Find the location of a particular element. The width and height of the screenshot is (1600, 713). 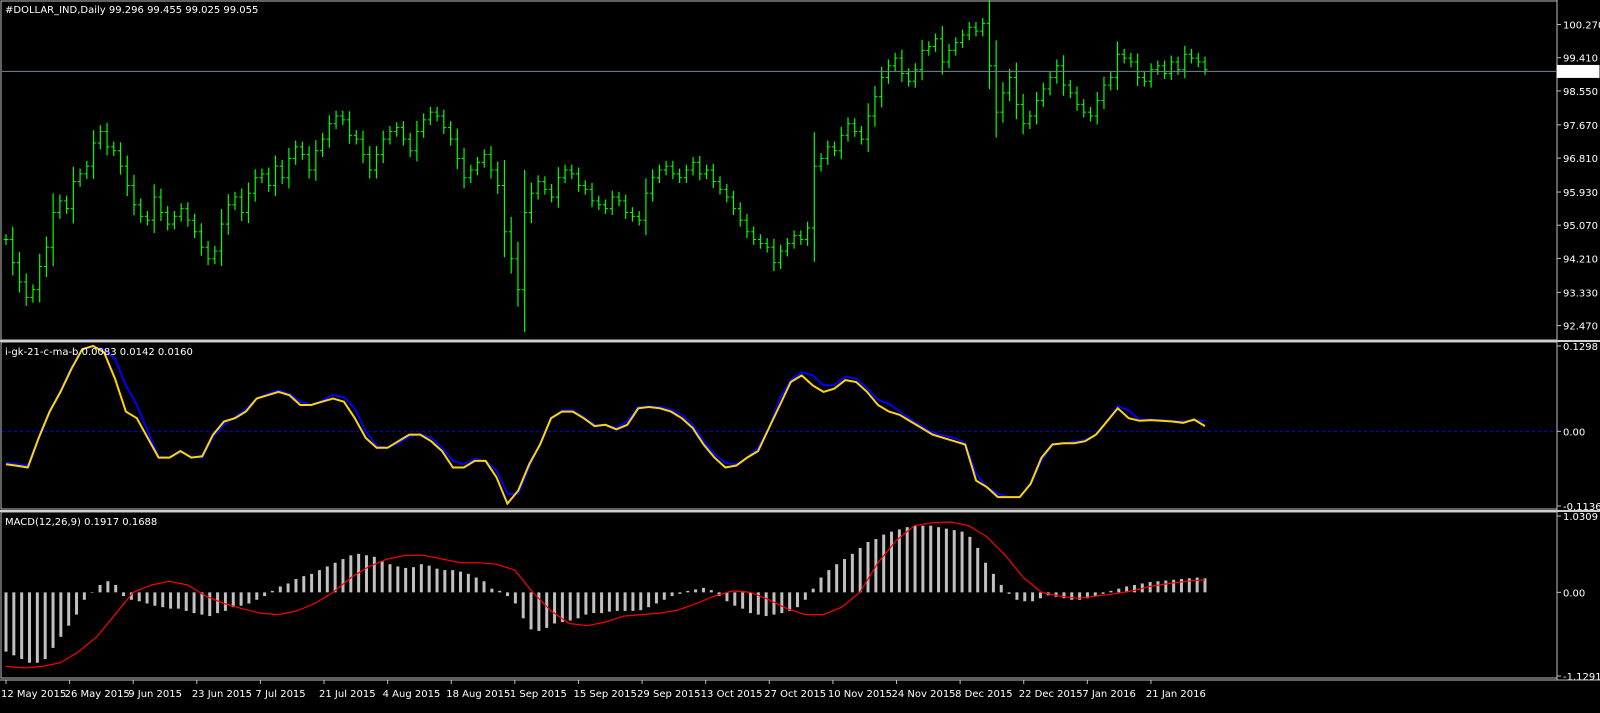

macd-info-label: MACD(12,26,9) 0.1917 0.1688 is located at coordinates (81, 522).